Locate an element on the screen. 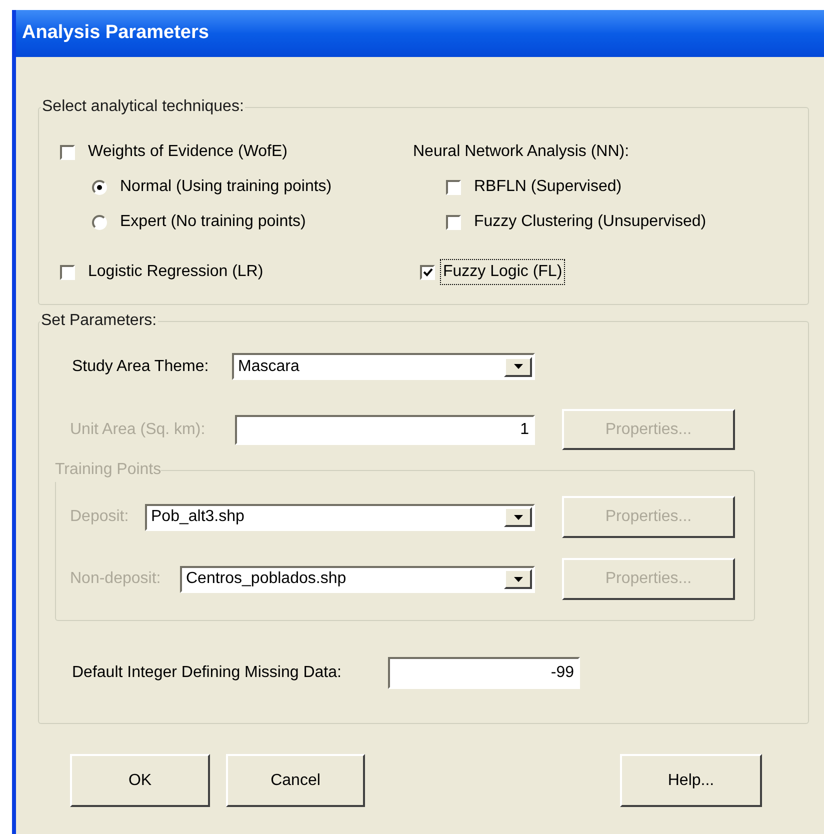 The height and width of the screenshot is (834, 824). field-label: Unit Area (Sq. km): is located at coordinates (138, 430).